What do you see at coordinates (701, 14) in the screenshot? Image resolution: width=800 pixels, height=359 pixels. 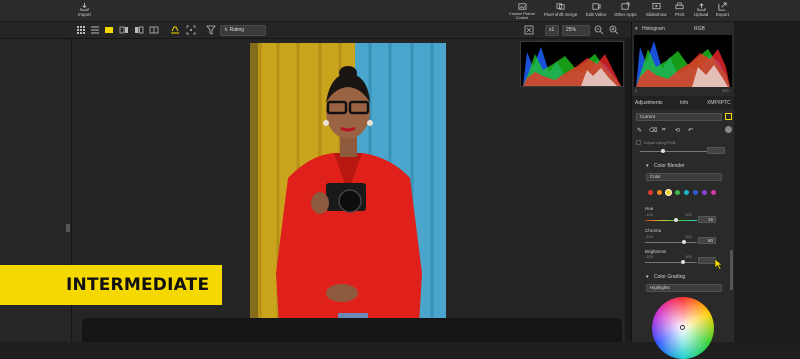 I see `upload-label: Upload` at bounding box center [701, 14].